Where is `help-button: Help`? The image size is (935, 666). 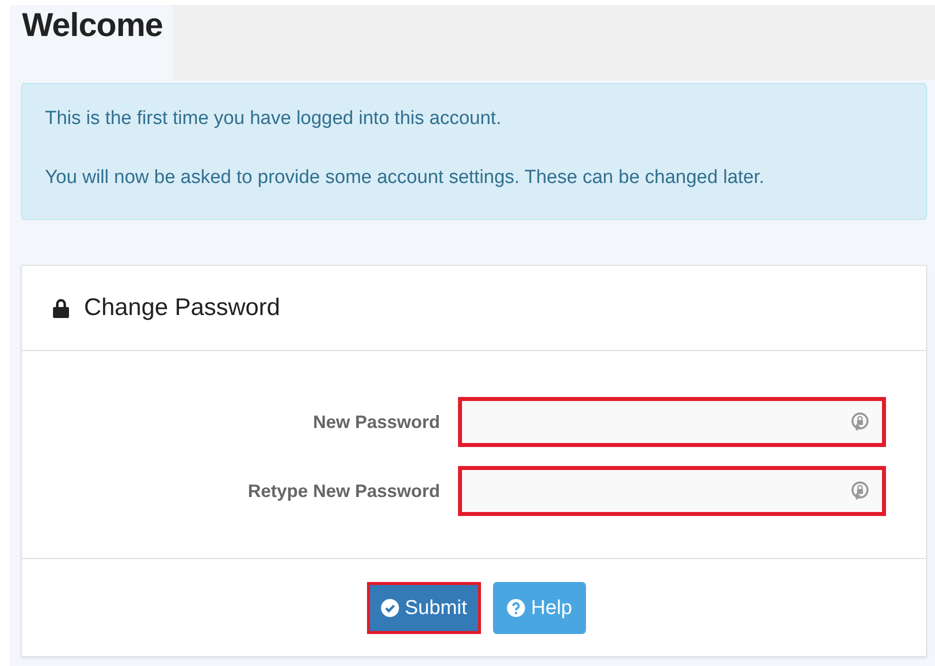 help-button: Help is located at coordinates (539, 608).